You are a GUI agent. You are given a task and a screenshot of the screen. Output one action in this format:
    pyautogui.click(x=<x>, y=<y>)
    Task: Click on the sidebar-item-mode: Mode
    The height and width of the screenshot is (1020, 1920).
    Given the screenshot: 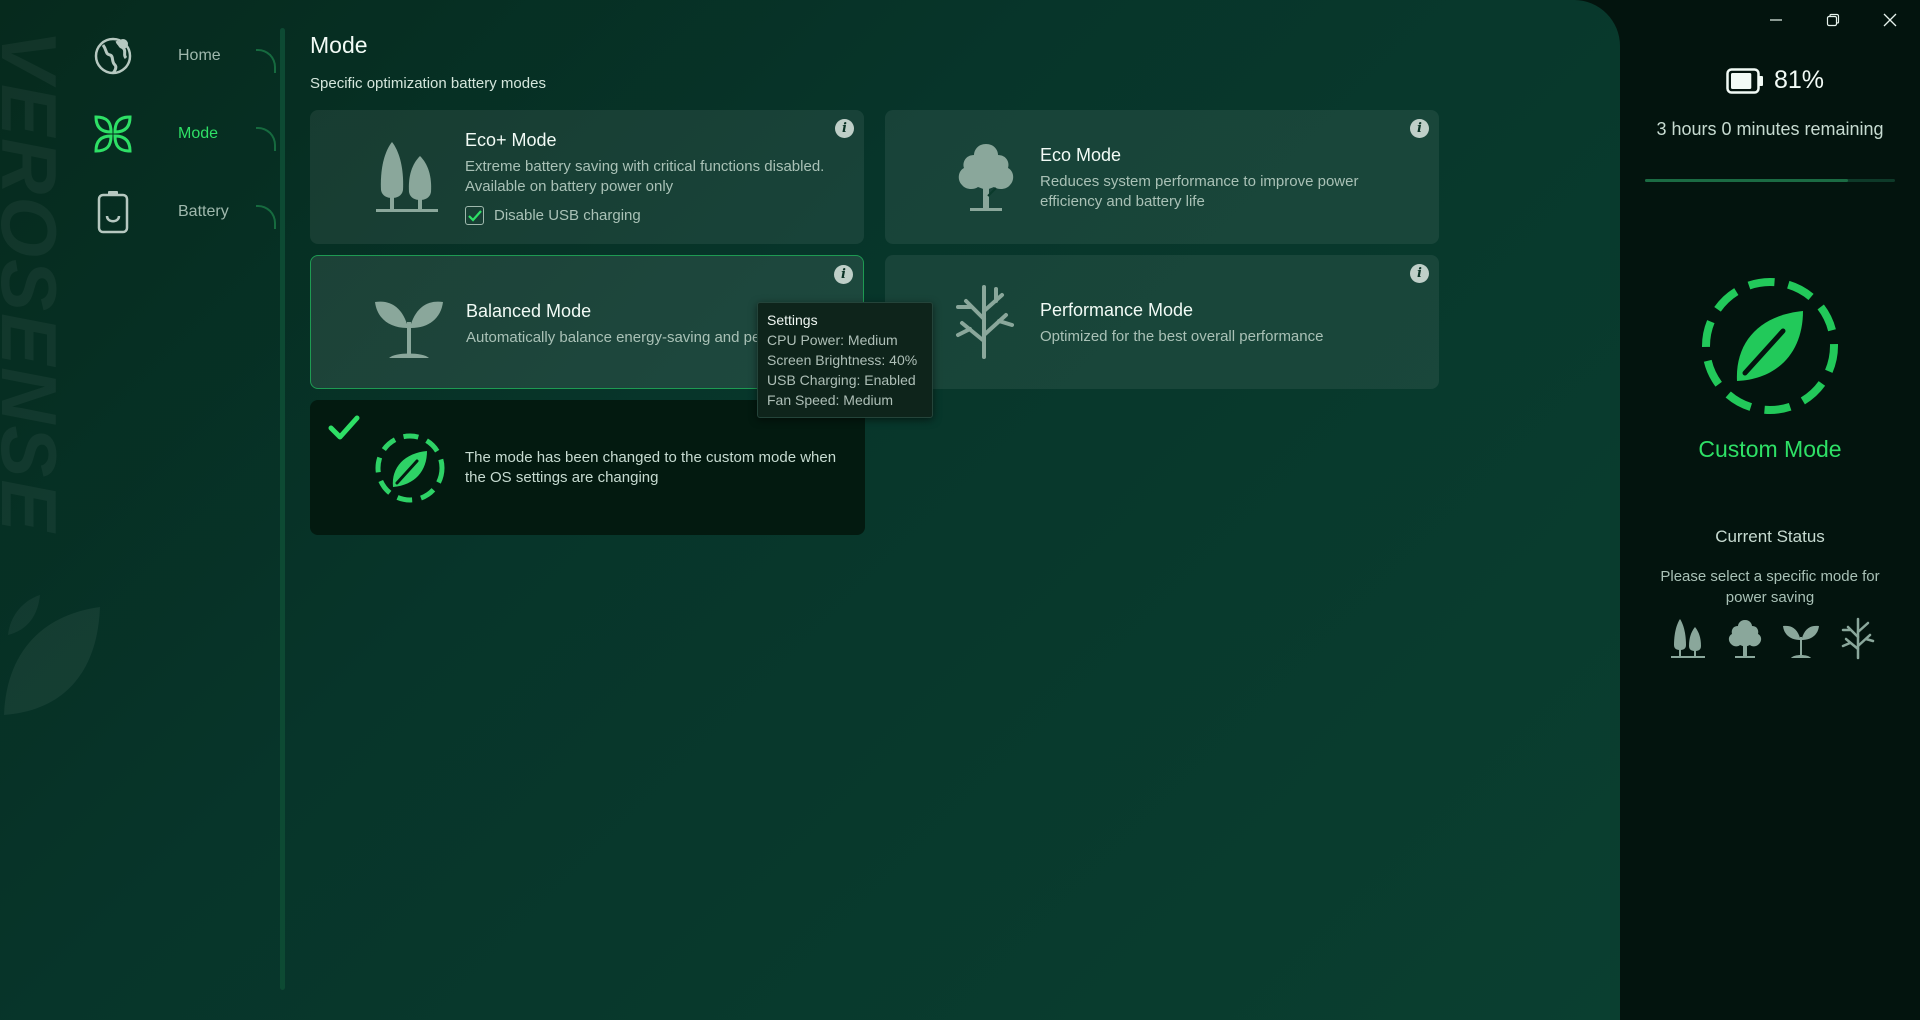 What is the action you would take?
    pyautogui.click(x=180, y=135)
    